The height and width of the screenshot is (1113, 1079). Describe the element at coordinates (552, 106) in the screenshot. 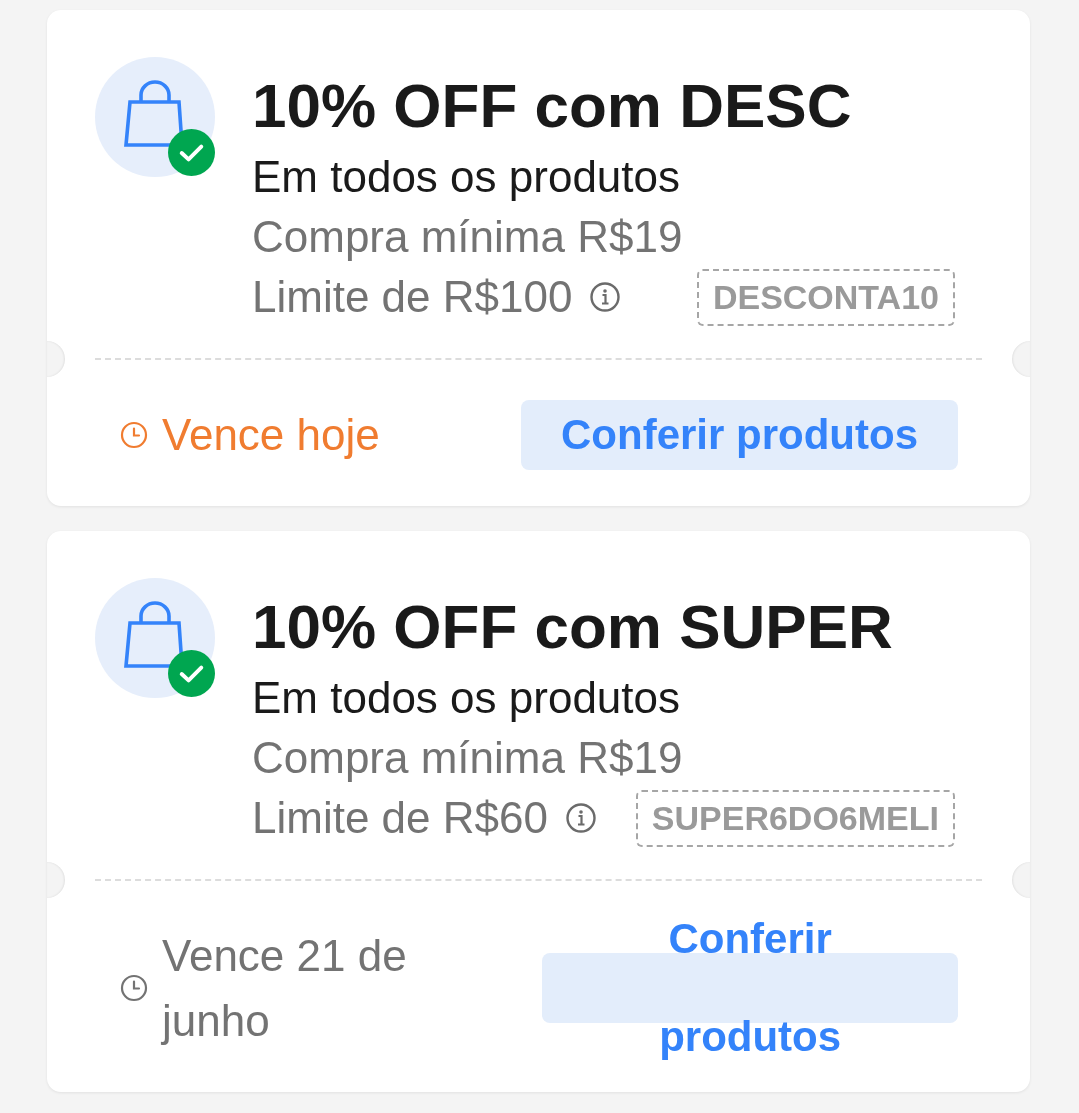

I see `coupon-title: 10% OFF com DESC` at that location.